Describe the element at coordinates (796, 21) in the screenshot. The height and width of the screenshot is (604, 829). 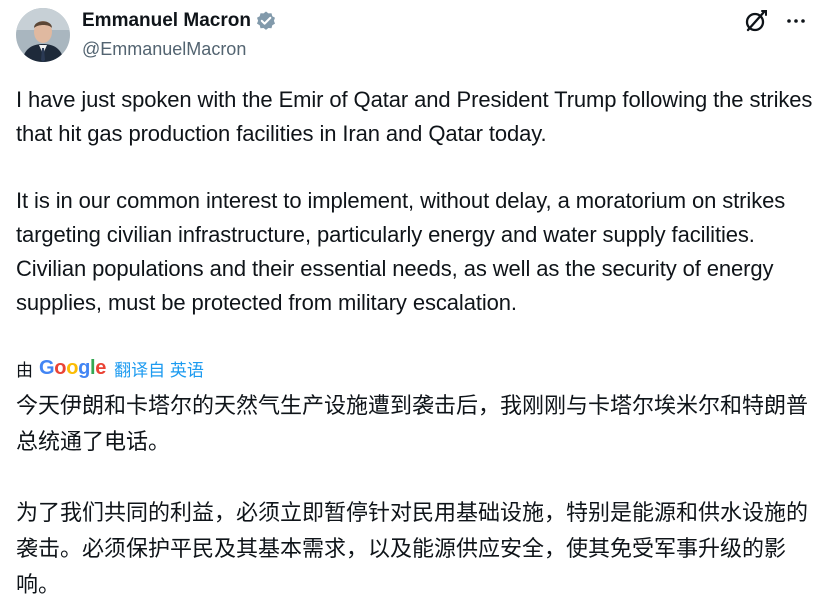
I see `more-horizontal-icon` at that location.